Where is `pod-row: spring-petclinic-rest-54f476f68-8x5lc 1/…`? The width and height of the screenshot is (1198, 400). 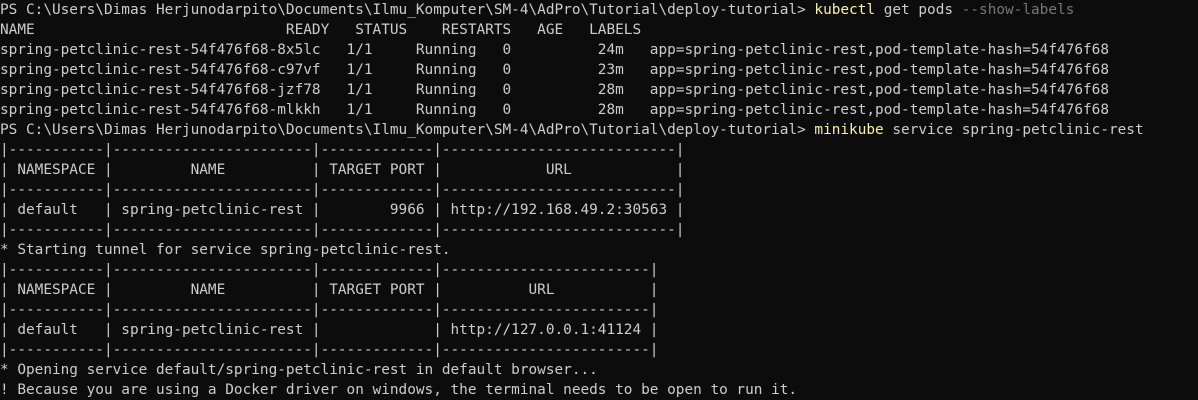
pod-row: spring-petclinic-rest-54f476f68-8x5lc 1/… is located at coordinates (554, 50).